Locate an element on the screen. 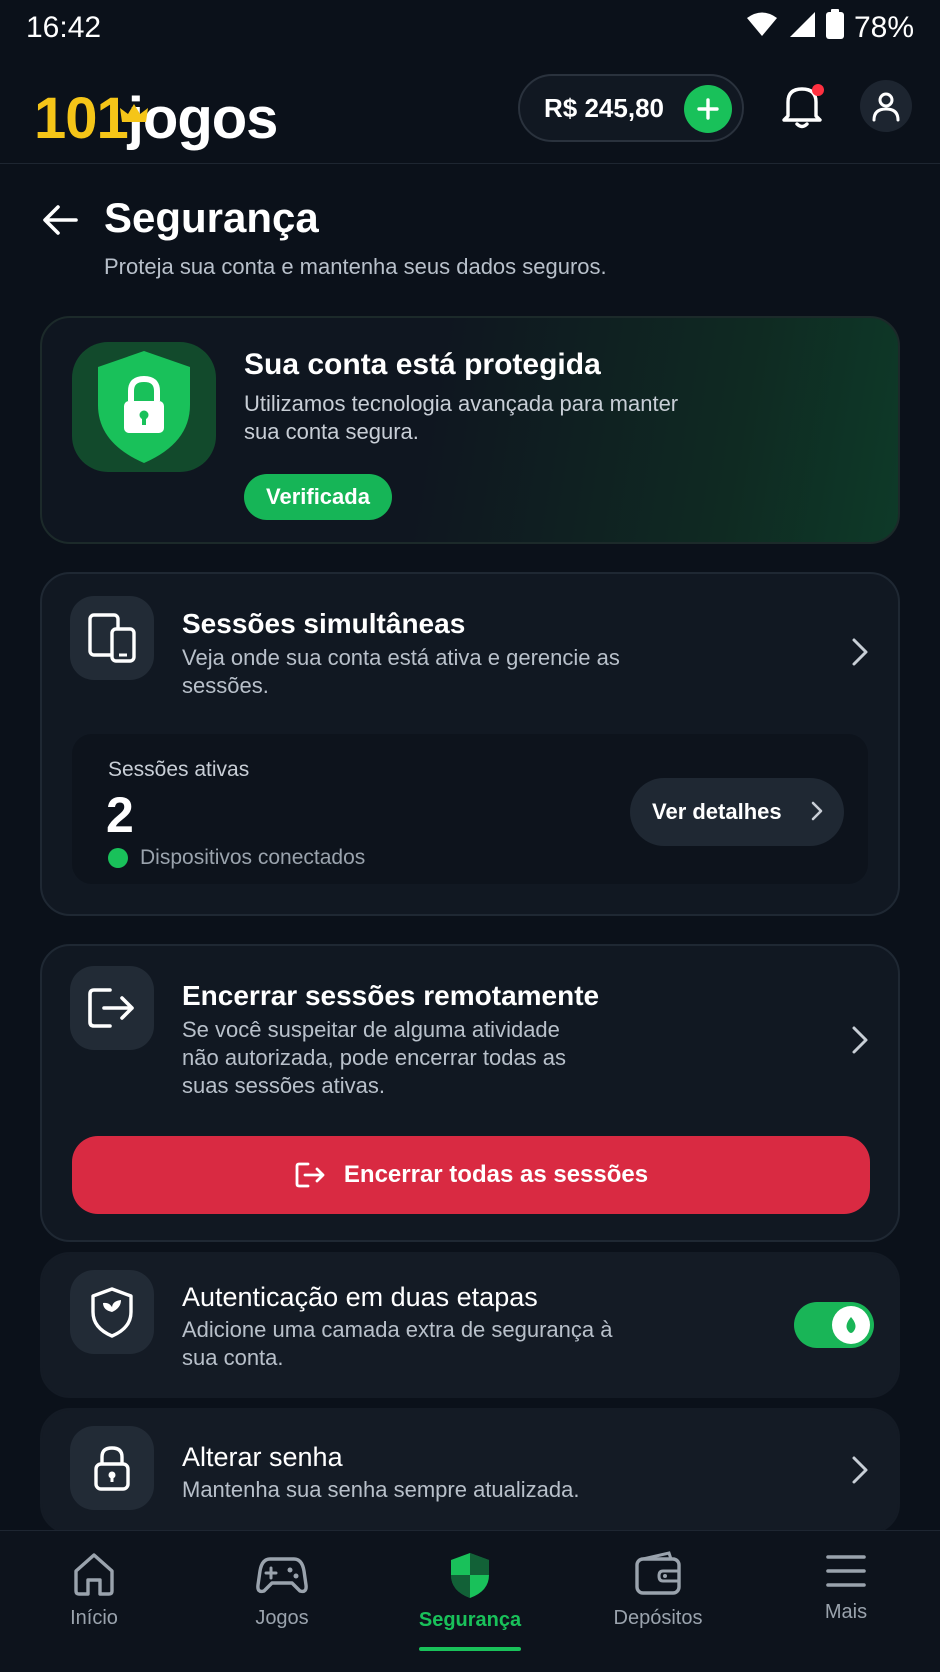  back-button is located at coordinates (62, 222).